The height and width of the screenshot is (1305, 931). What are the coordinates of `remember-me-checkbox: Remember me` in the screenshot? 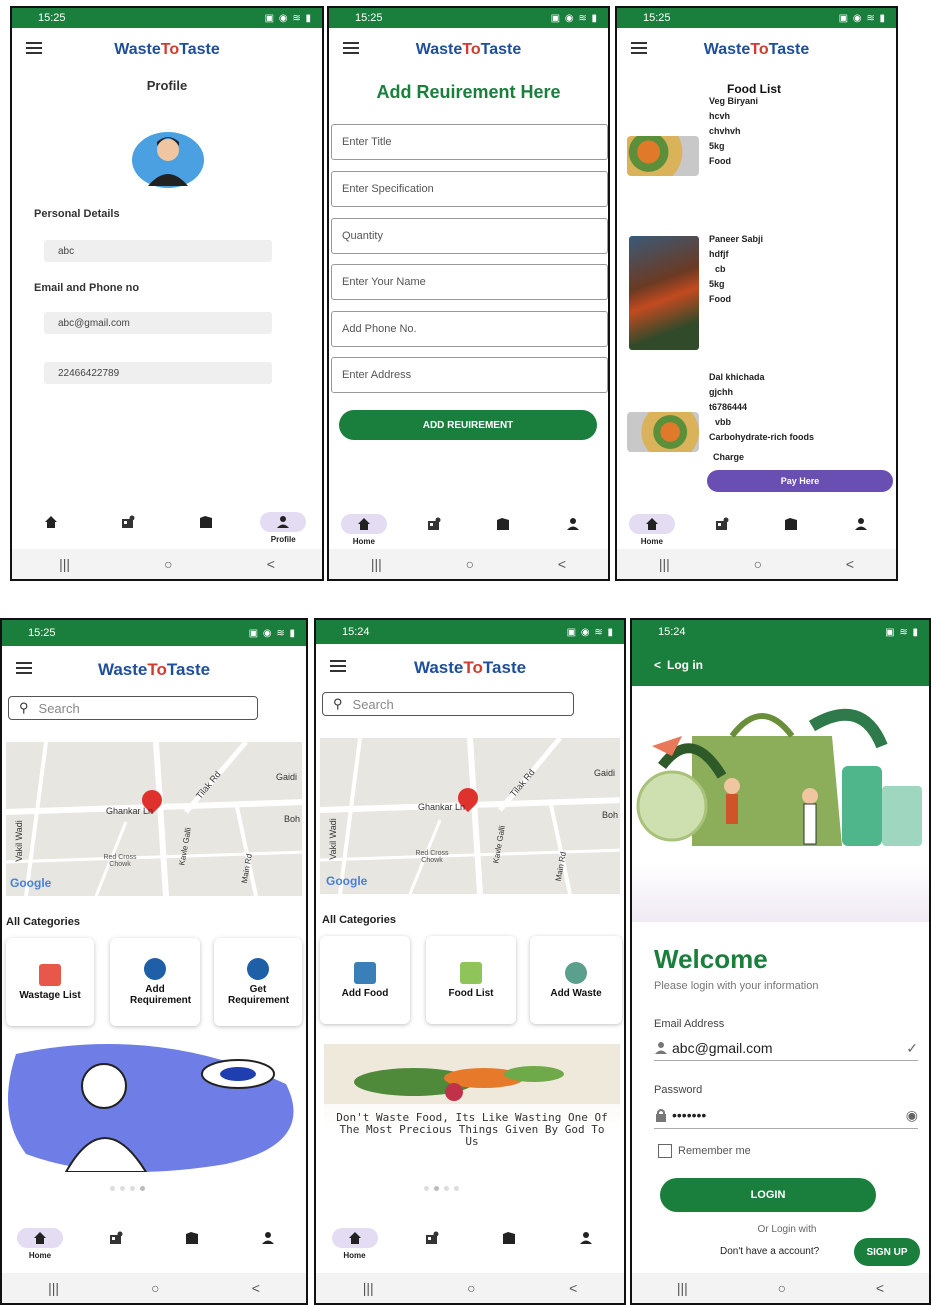 It's located at (704, 1151).